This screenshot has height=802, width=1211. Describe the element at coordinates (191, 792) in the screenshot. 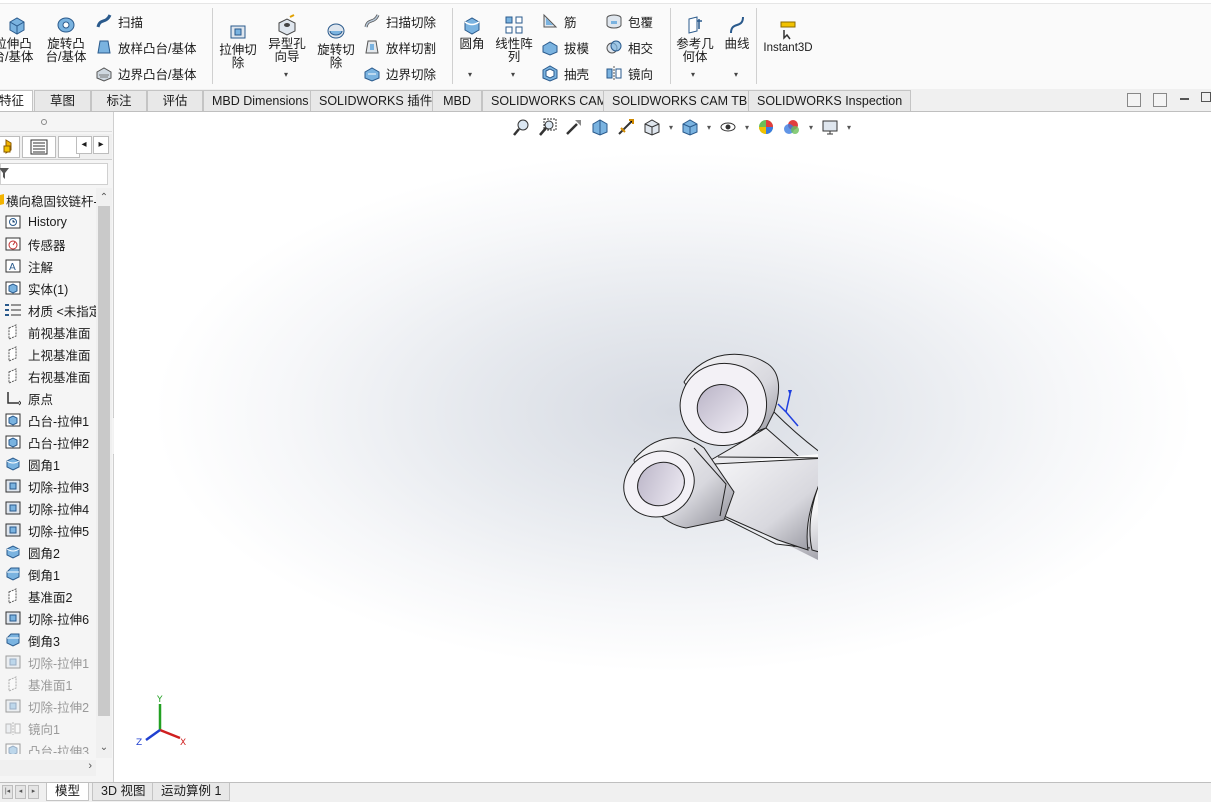

I see `tab-motion-study-1: 运动算例 1` at that location.